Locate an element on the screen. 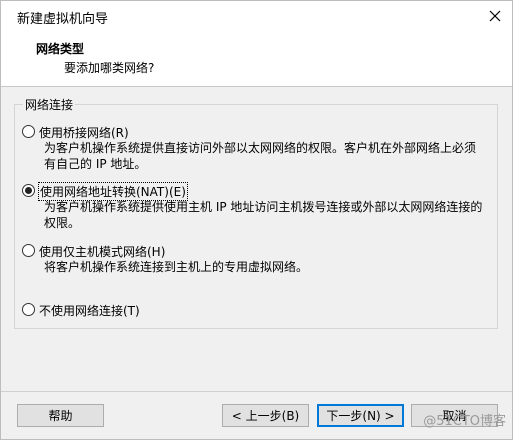 Image resolution: width=513 pixels, height=440 pixels. close-button is located at coordinates (495, 16).